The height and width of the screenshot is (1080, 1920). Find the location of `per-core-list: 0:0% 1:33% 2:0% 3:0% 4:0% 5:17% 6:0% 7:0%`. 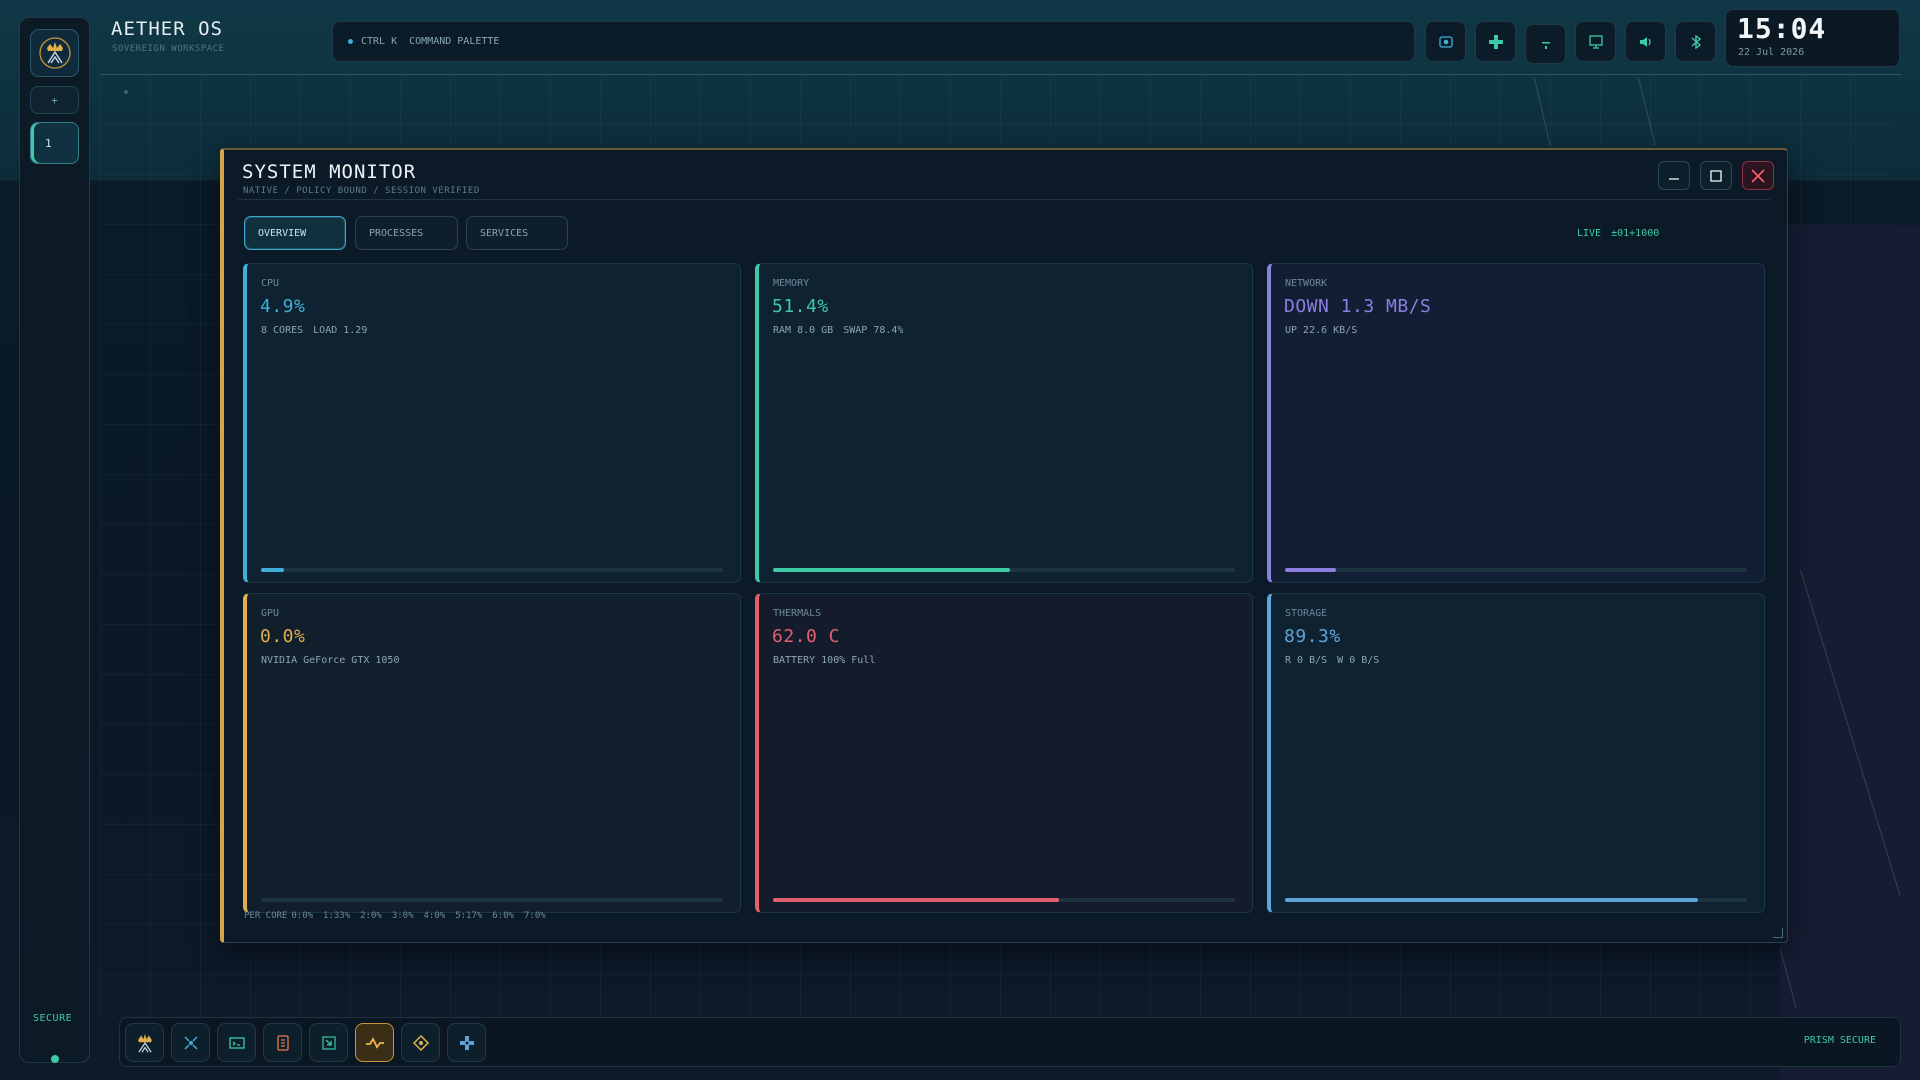

per-core-list: 0:0% 1:33% 2:0% 3:0% 4:0% 5:17% 6:0% 7:0% is located at coordinates (423, 916).